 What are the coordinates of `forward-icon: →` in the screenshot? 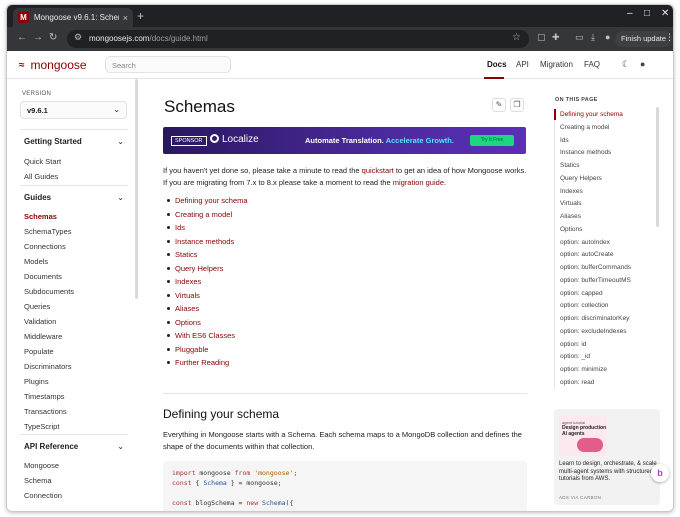 It's located at (38, 37).